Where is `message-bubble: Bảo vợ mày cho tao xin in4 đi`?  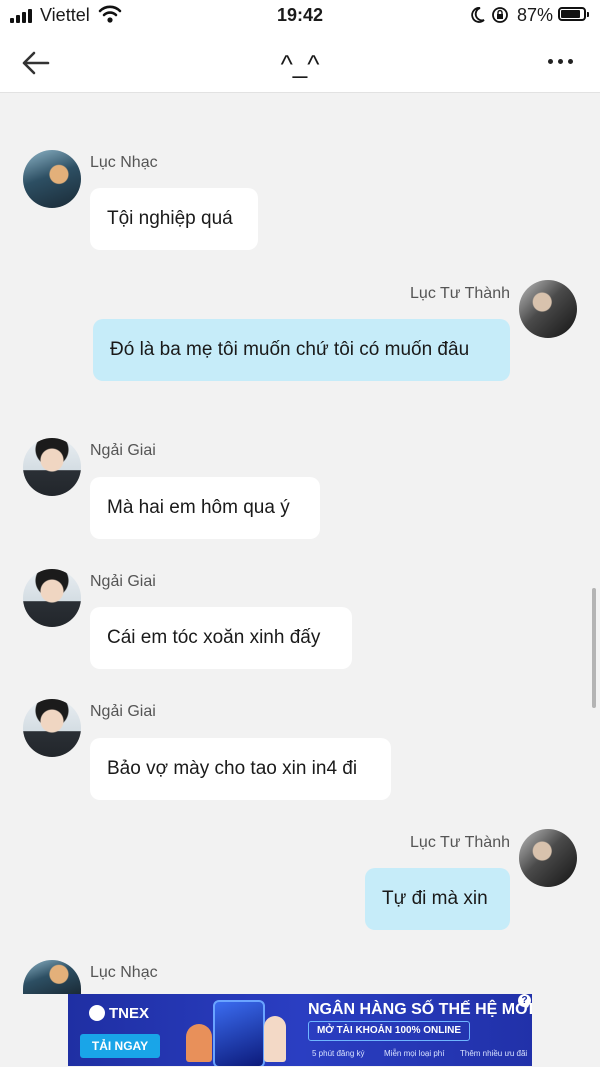
message-bubble: Bảo vợ mày cho tao xin in4 đi is located at coordinates (240, 769).